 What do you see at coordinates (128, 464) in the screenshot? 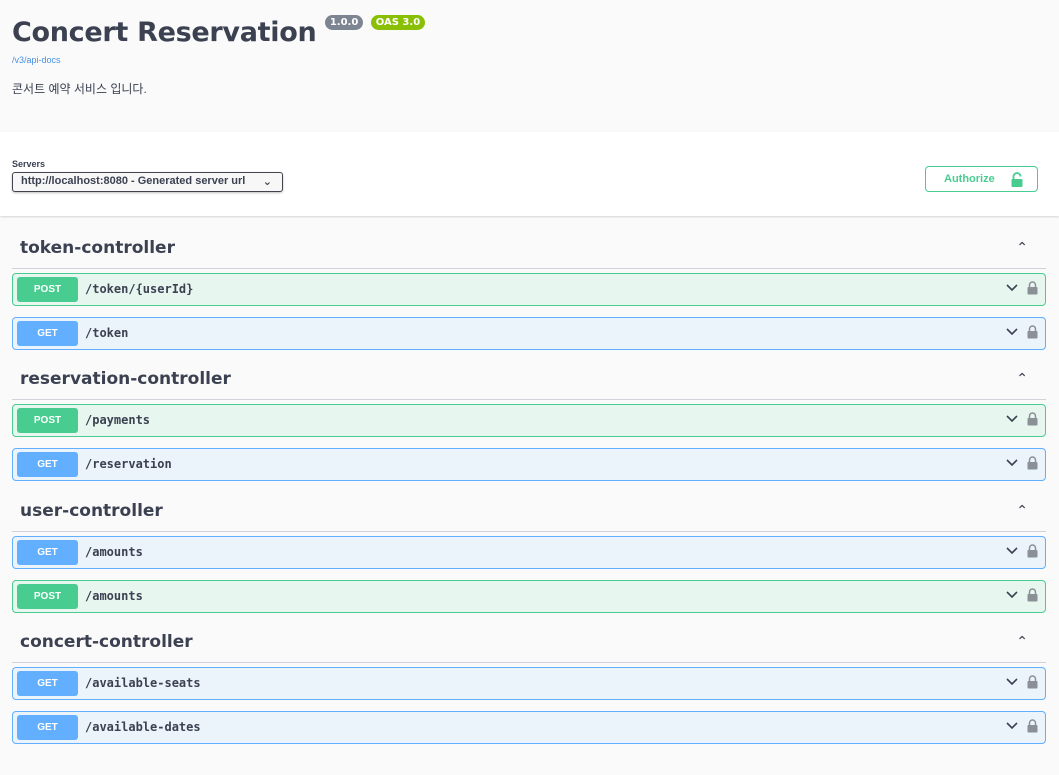
I see `operation-path: /reservation` at bounding box center [128, 464].